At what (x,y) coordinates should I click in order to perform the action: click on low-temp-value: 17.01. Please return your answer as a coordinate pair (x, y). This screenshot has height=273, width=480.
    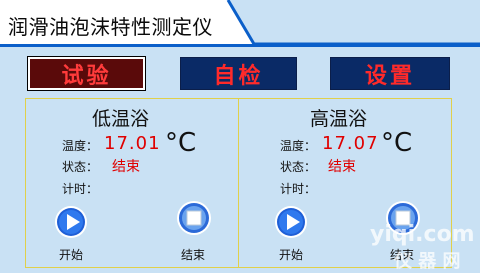
    Looking at the image, I should click on (132, 143).